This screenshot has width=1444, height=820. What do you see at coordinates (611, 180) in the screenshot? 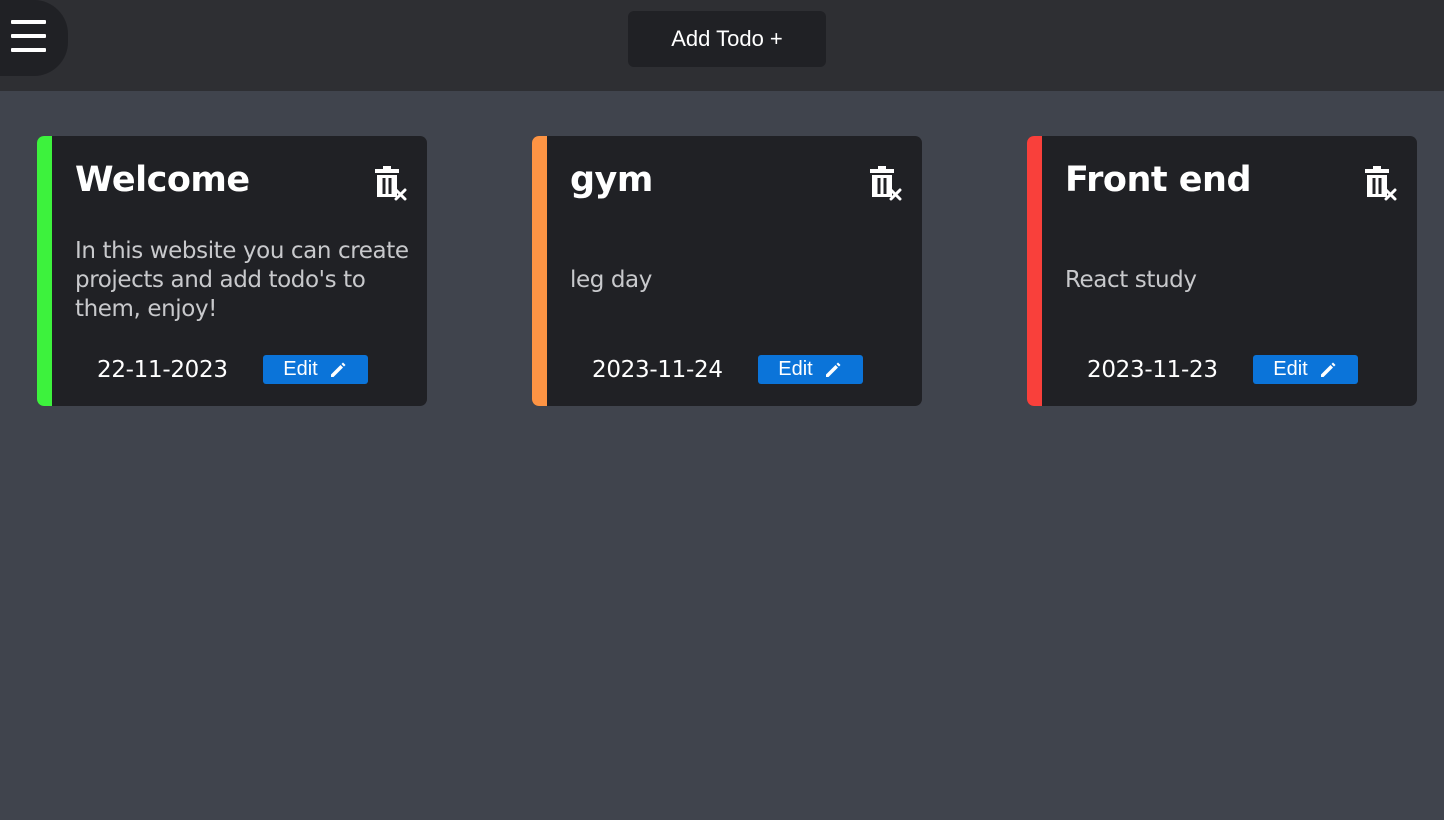
I see `todo-title: gym` at bounding box center [611, 180].